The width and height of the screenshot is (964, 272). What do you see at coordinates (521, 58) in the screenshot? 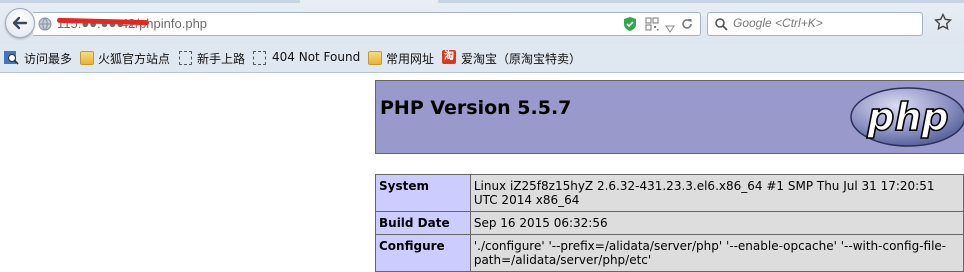
I see `bookmark-ai-taobao: 爱淘宝（原淘宝特卖）` at bounding box center [521, 58].